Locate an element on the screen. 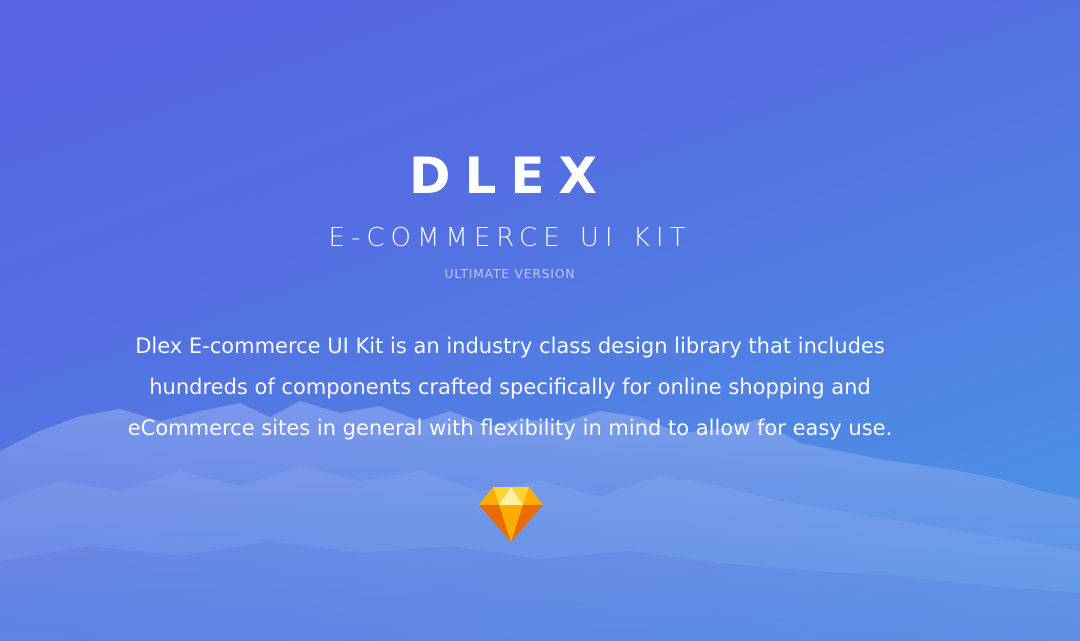 The height and width of the screenshot is (641, 1080). version-label: ULTIMATE VERSION is located at coordinates (510, 274).